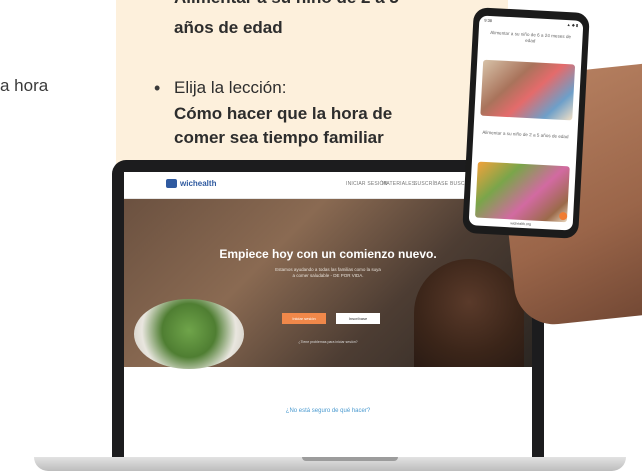 This screenshot has width=642, height=476. What do you see at coordinates (398, 184) in the screenshot?
I see `nav-materials: MATERIALES` at bounding box center [398, 184].